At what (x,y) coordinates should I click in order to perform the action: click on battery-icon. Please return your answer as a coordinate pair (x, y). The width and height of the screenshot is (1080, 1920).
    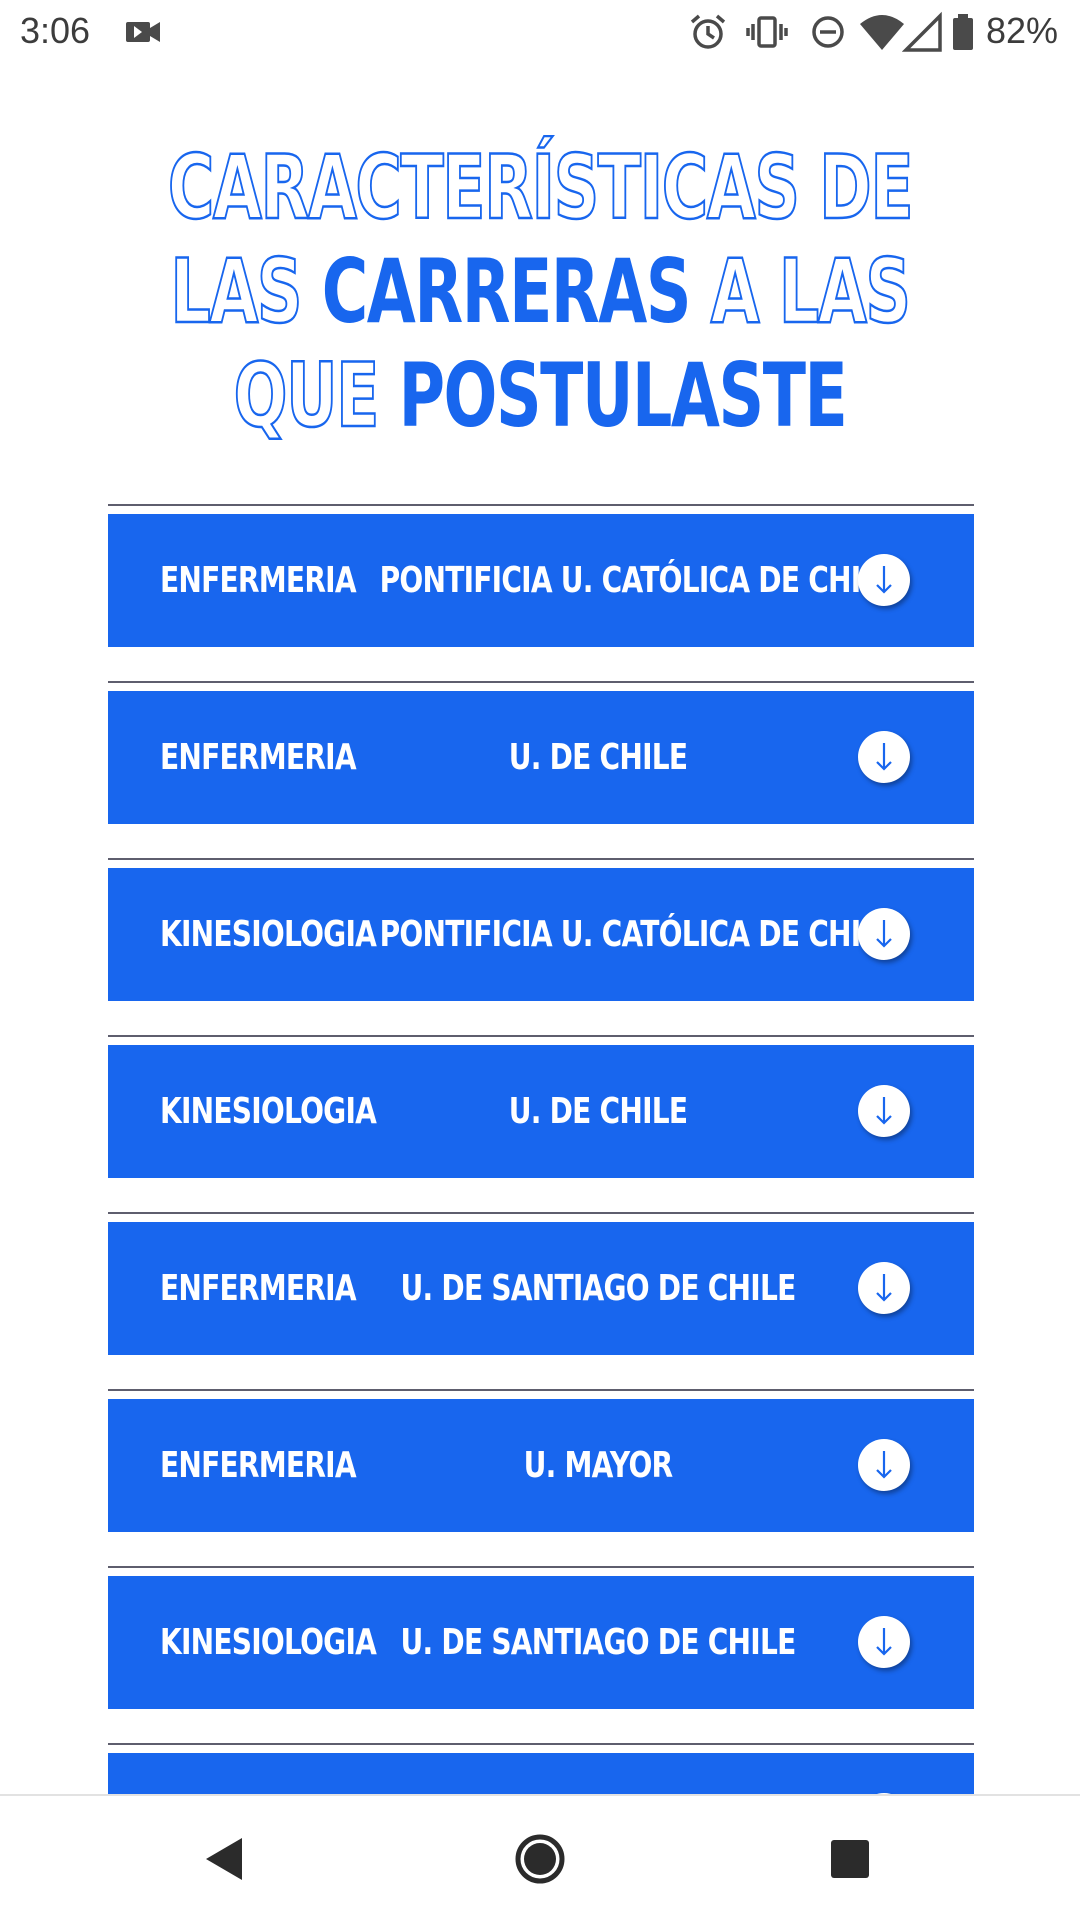
    Looking at the image, I should click on (963, 32).